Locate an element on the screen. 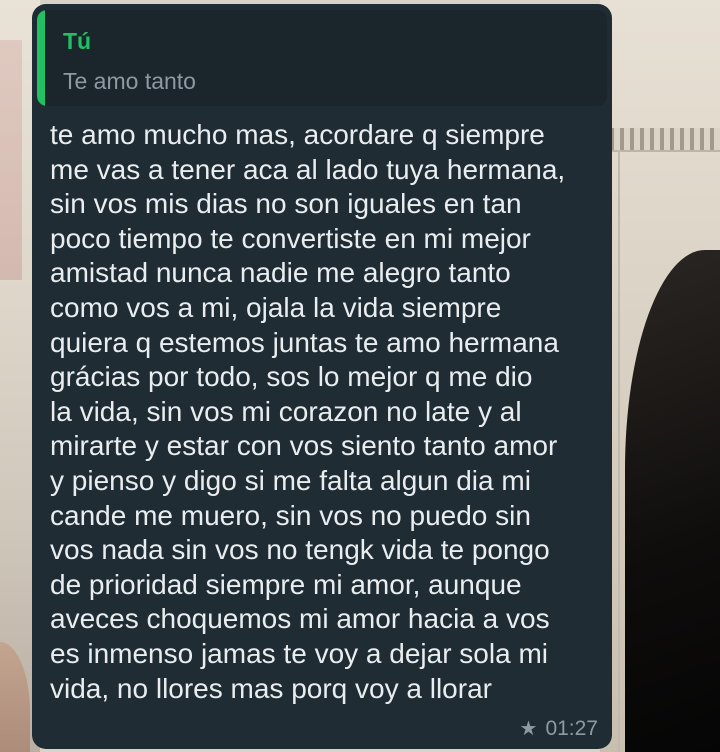 The image size is (720, 752). quoted-message: Tú Te amo tanto is located at coordinates (322, 58).